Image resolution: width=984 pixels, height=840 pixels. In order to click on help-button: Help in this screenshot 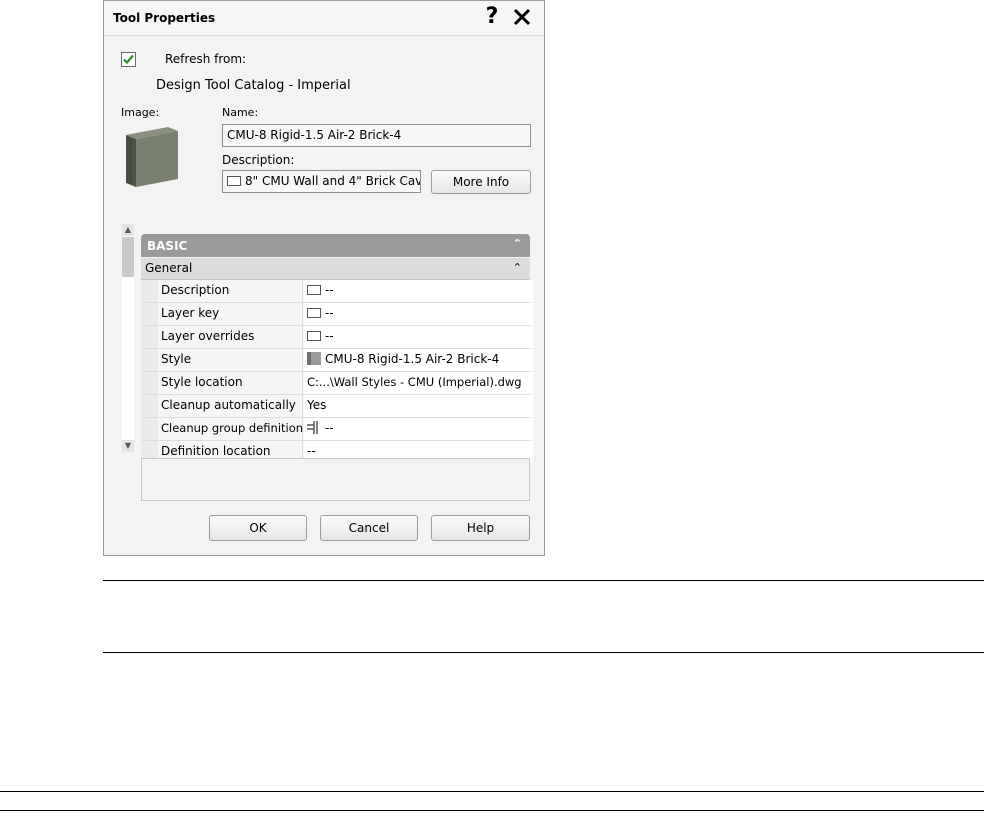, I will do `click(480, 528)`.